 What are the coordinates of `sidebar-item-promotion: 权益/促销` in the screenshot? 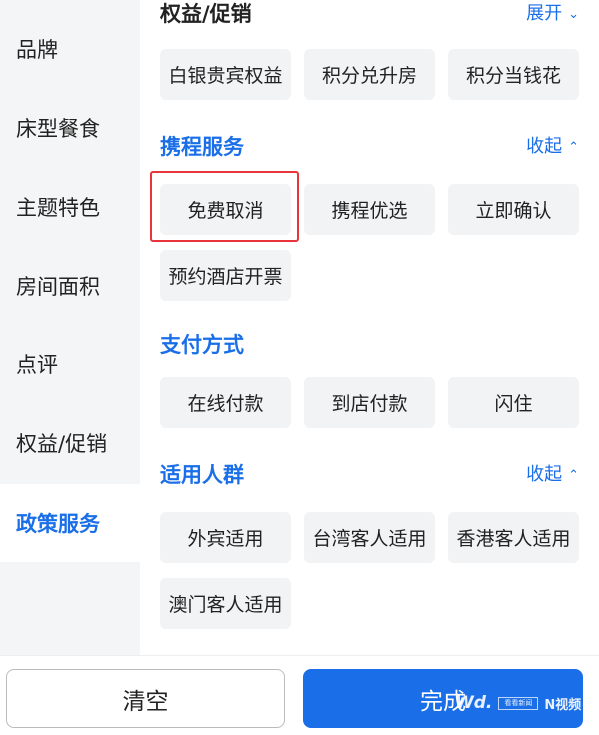 It's located at (70, 443).